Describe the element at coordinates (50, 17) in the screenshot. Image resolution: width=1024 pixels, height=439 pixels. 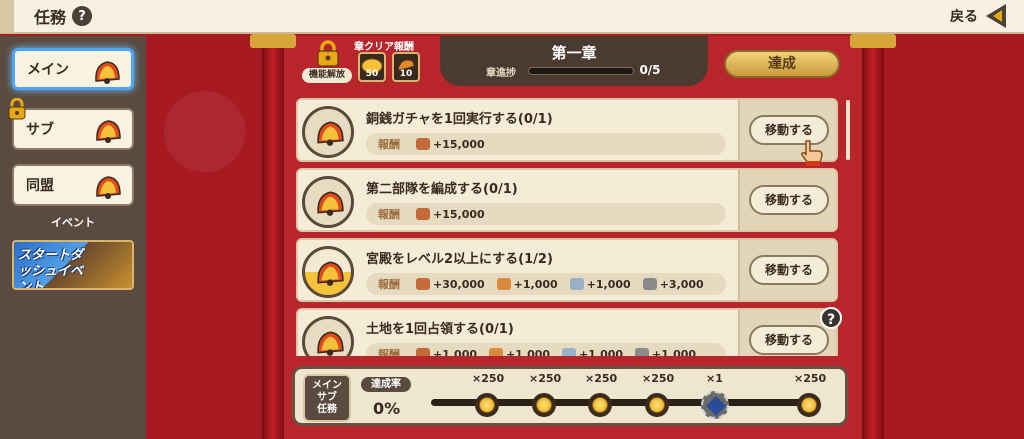
I see `page-title: 任務` at that location.